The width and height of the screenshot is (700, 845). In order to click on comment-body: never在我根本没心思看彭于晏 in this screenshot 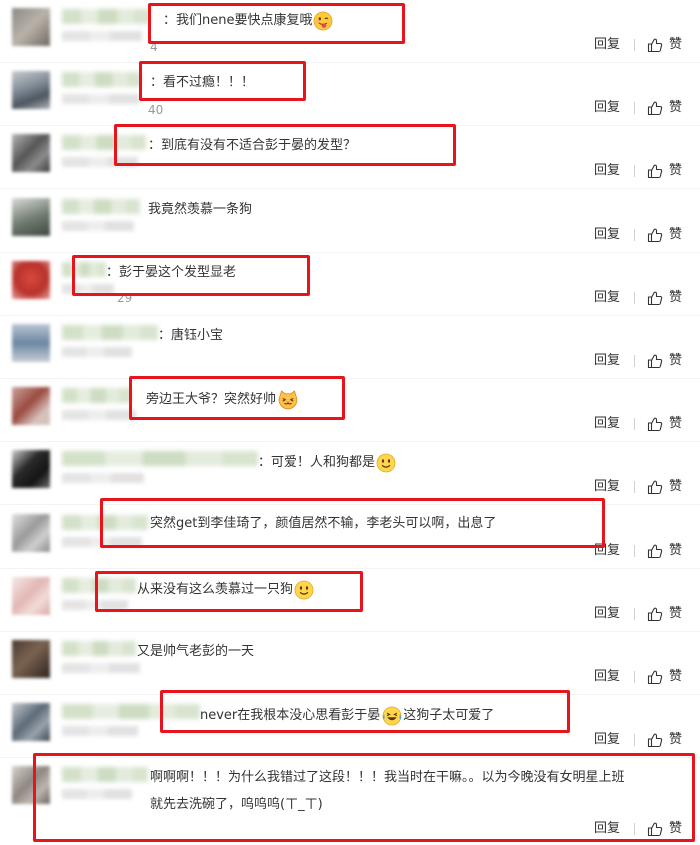, I will do `click(290, 715)`.